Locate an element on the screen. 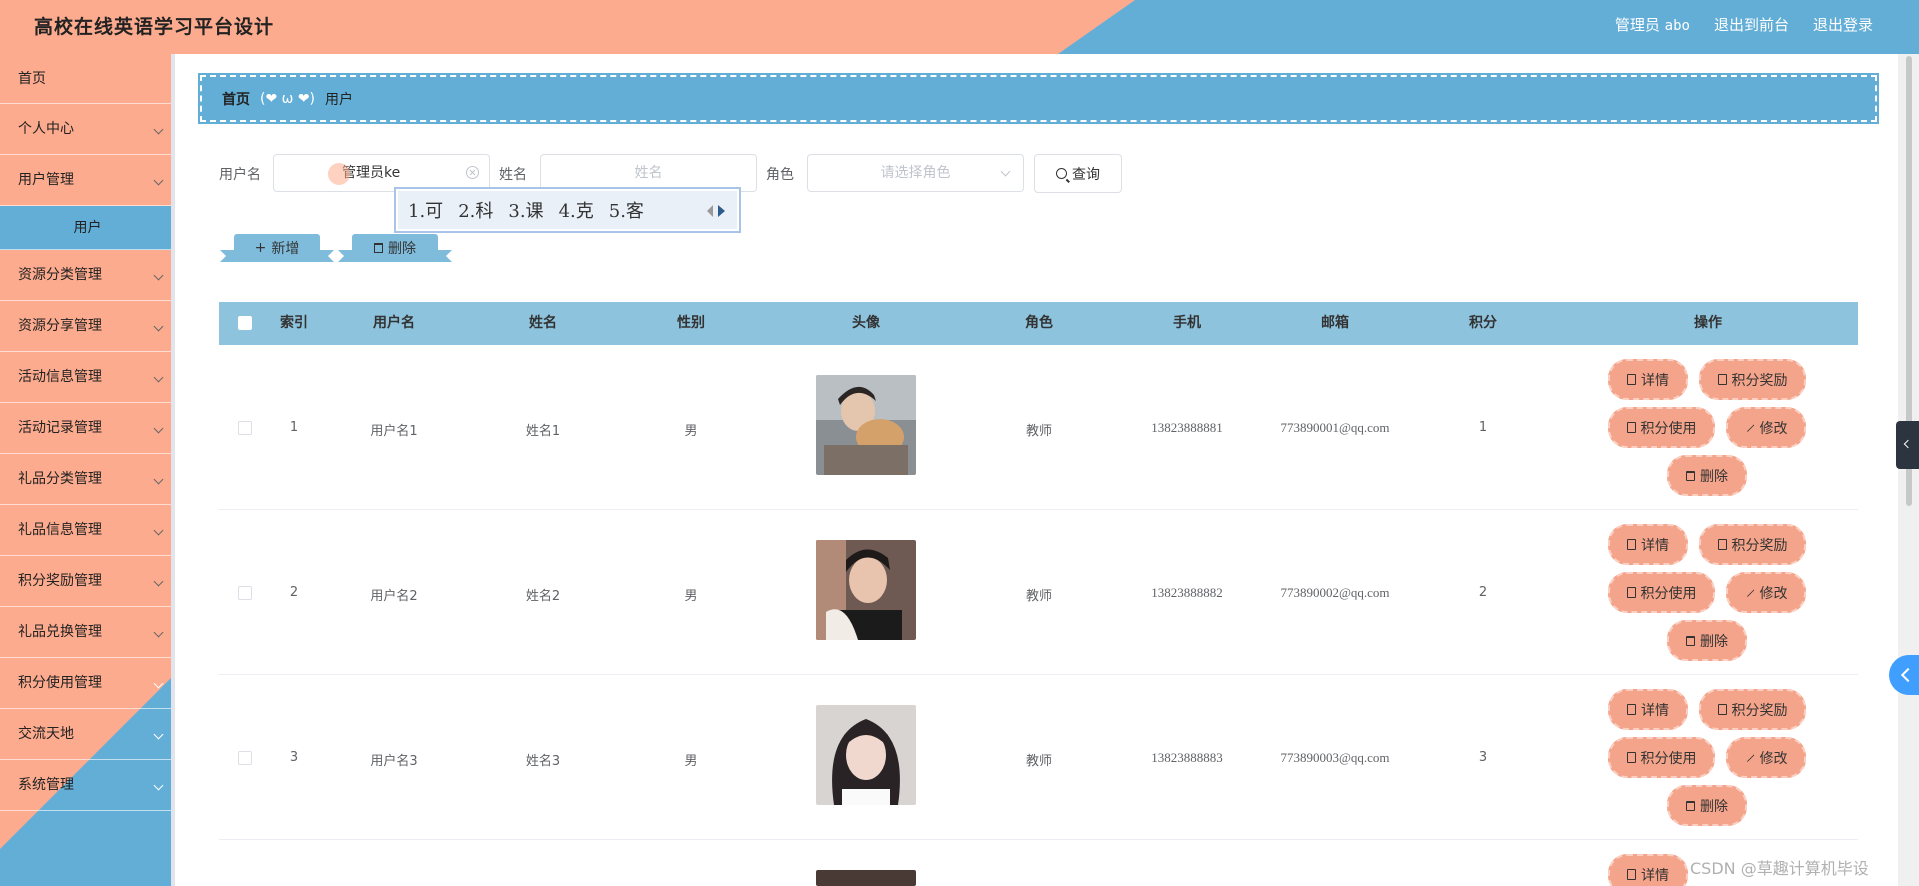 This screenshot has width=1919, height=886. sidebar-item-points-use: 积分使用管理 is located at coordinates (87, 683).